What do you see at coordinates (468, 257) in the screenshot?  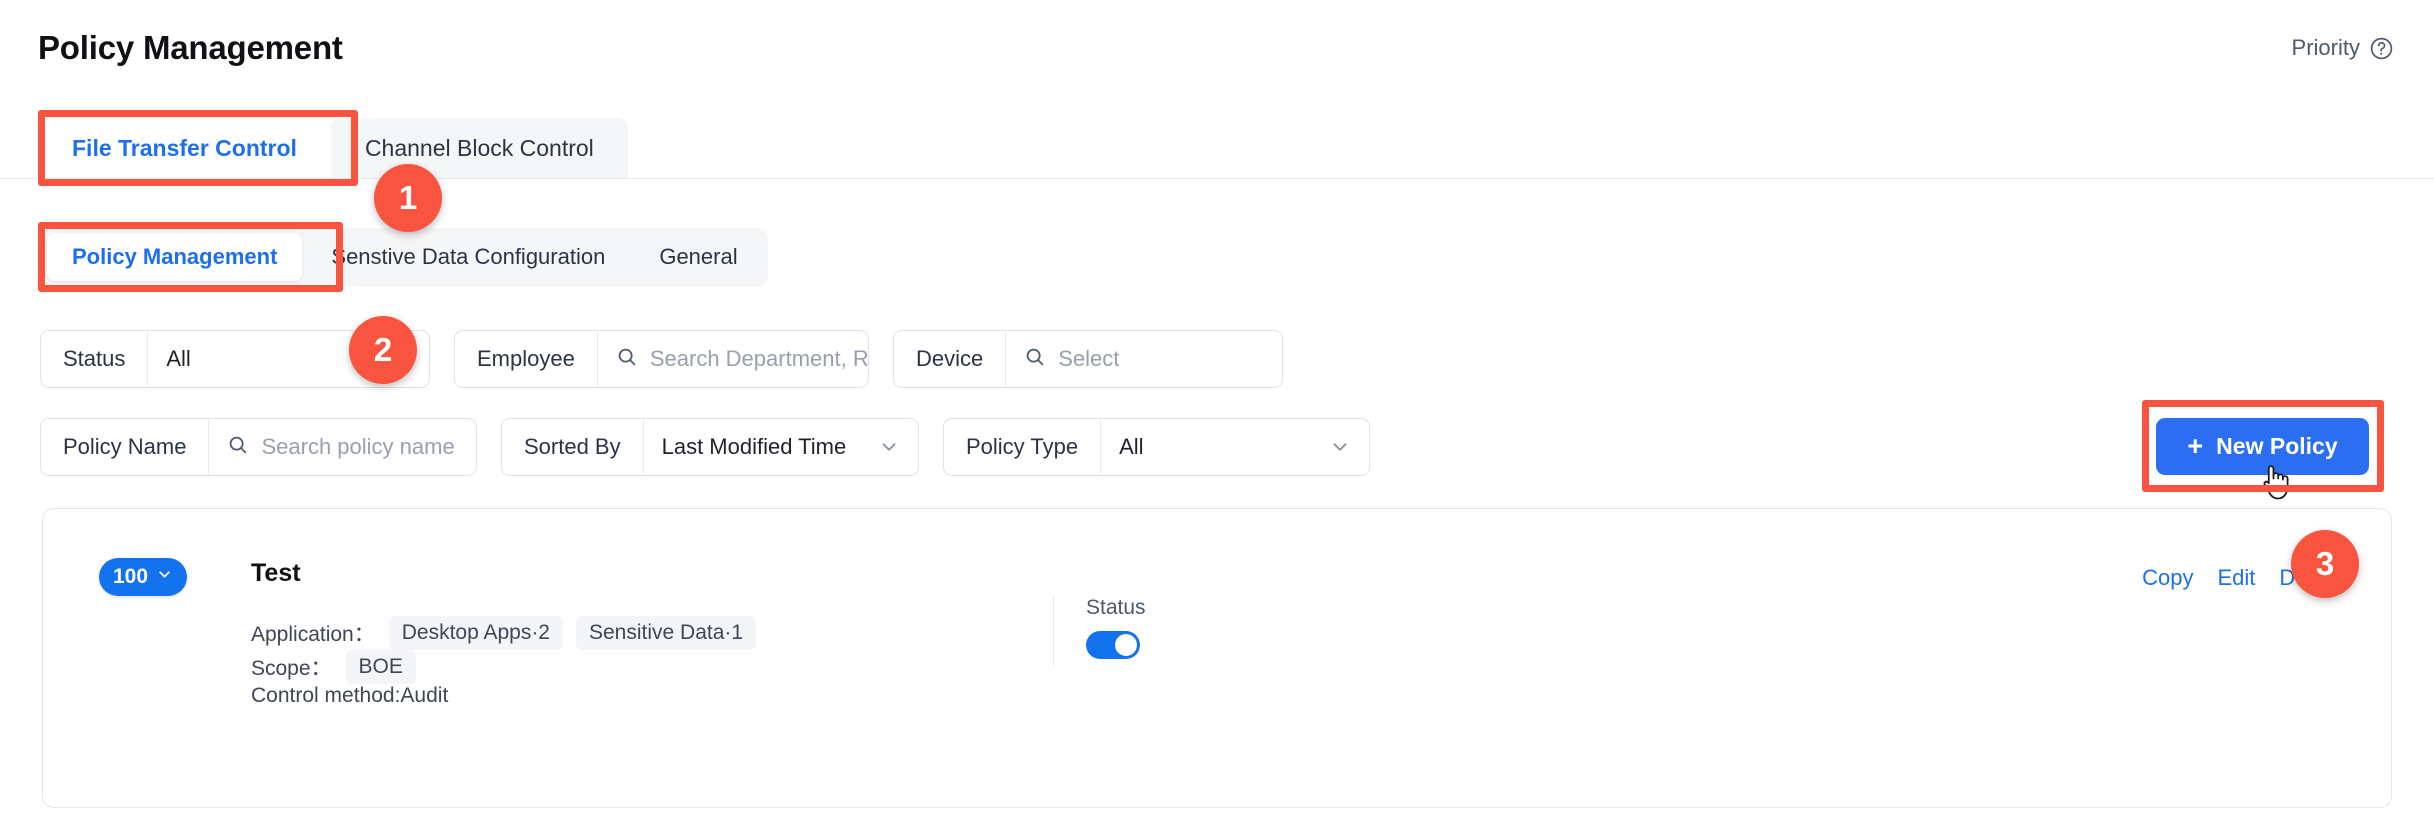 I see `tab-senstive-data-configuration: Senstive Data Configuration` at bounding box center [468, 257].